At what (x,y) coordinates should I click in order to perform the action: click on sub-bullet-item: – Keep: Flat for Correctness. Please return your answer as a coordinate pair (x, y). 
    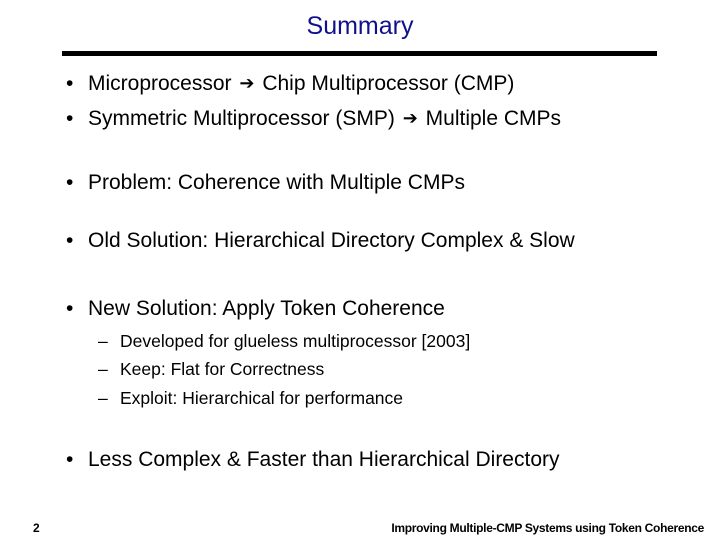
    Looking at the image, I should click on (211, 369).